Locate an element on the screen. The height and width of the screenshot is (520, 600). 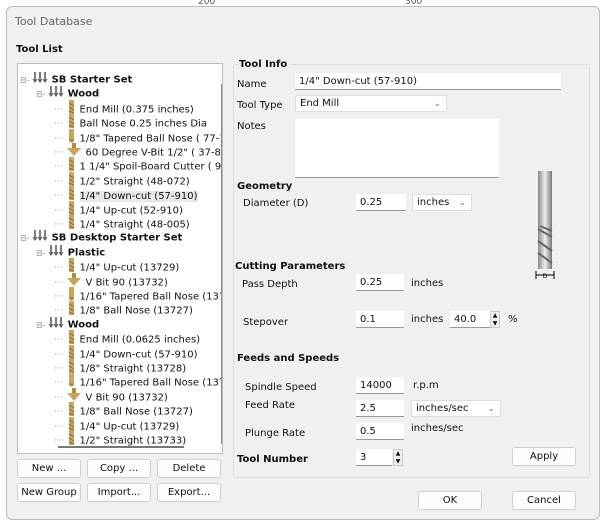
tree-item-label: 1/4" Down-cut (57-910) is located at coordinates (138, 196).